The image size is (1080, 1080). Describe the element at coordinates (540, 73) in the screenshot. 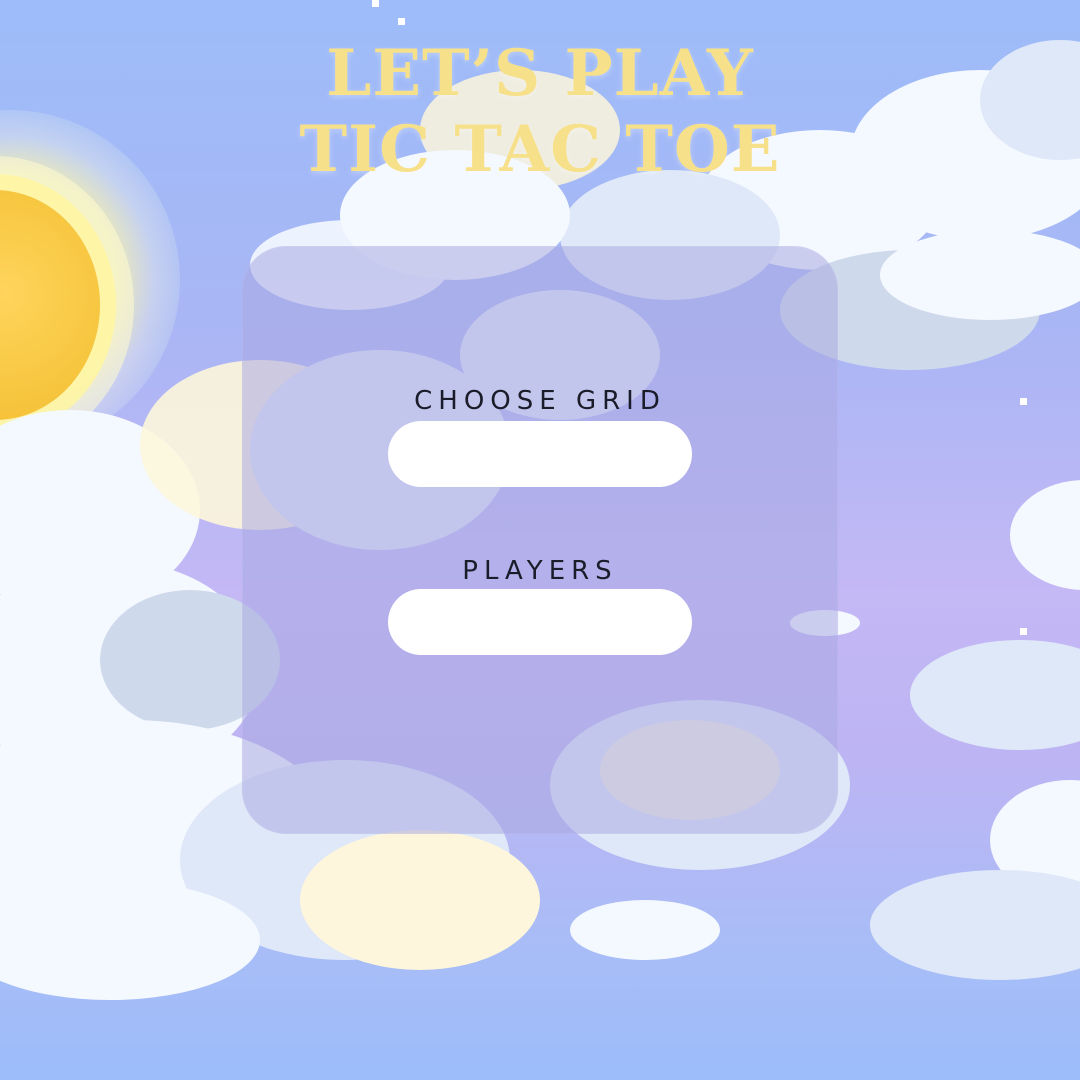

I see `title-line-1: LET’S PLAY` at that location.